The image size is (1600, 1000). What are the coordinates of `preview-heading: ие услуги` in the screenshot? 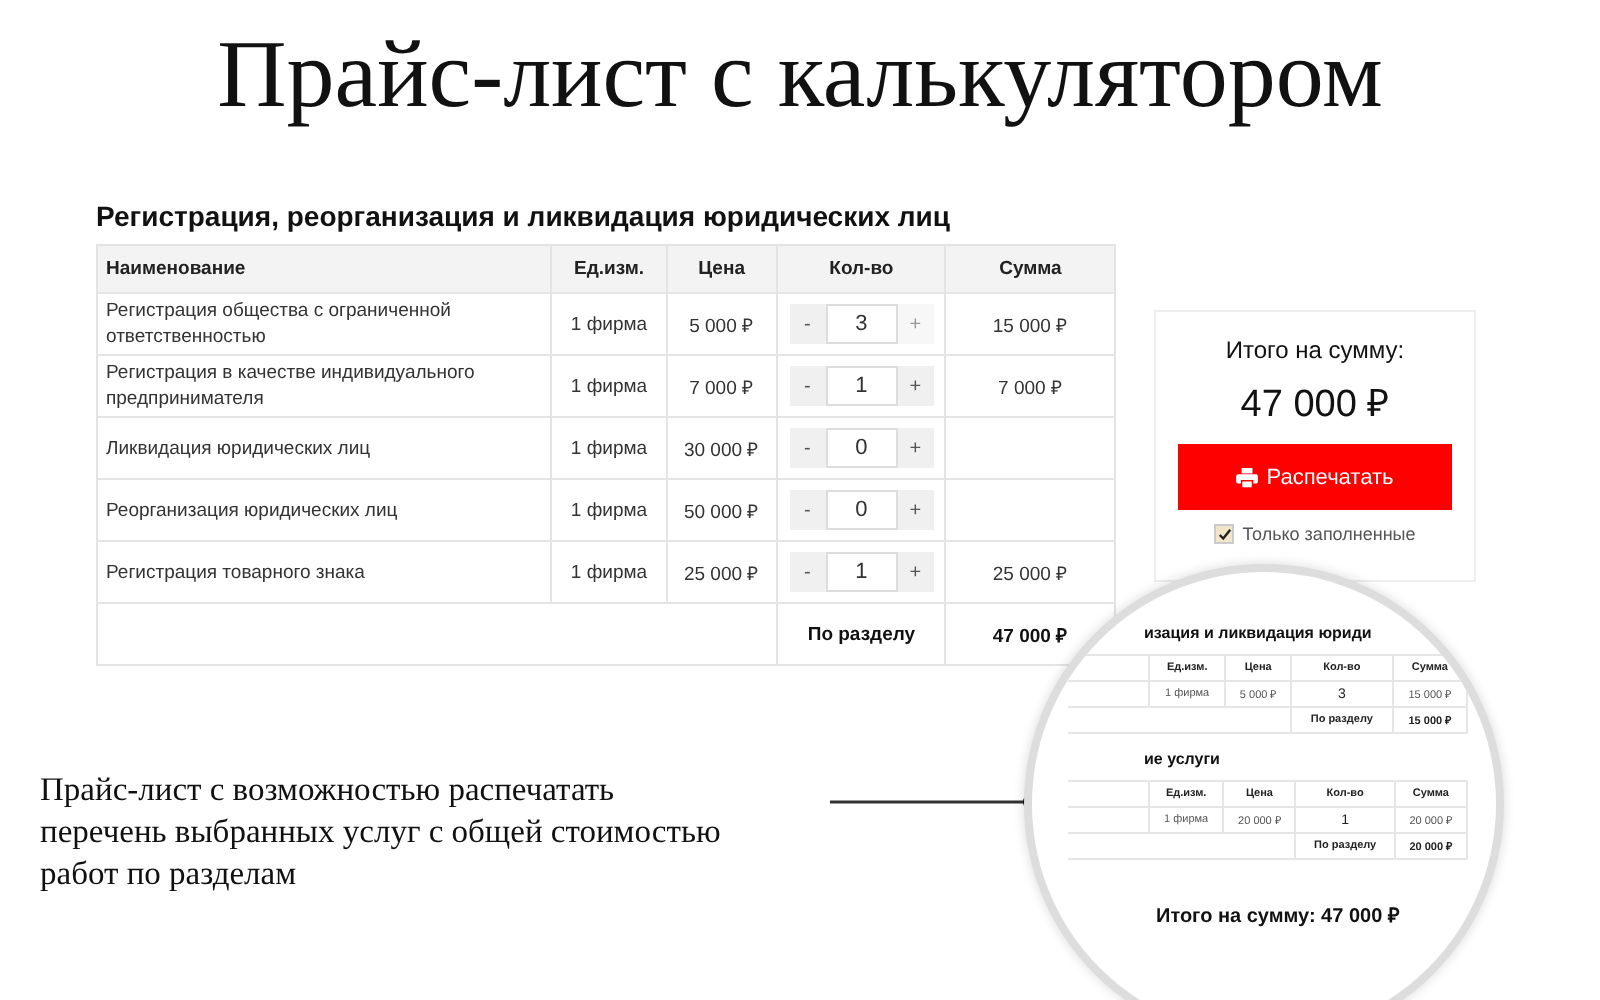 It's located at (1183, 759).